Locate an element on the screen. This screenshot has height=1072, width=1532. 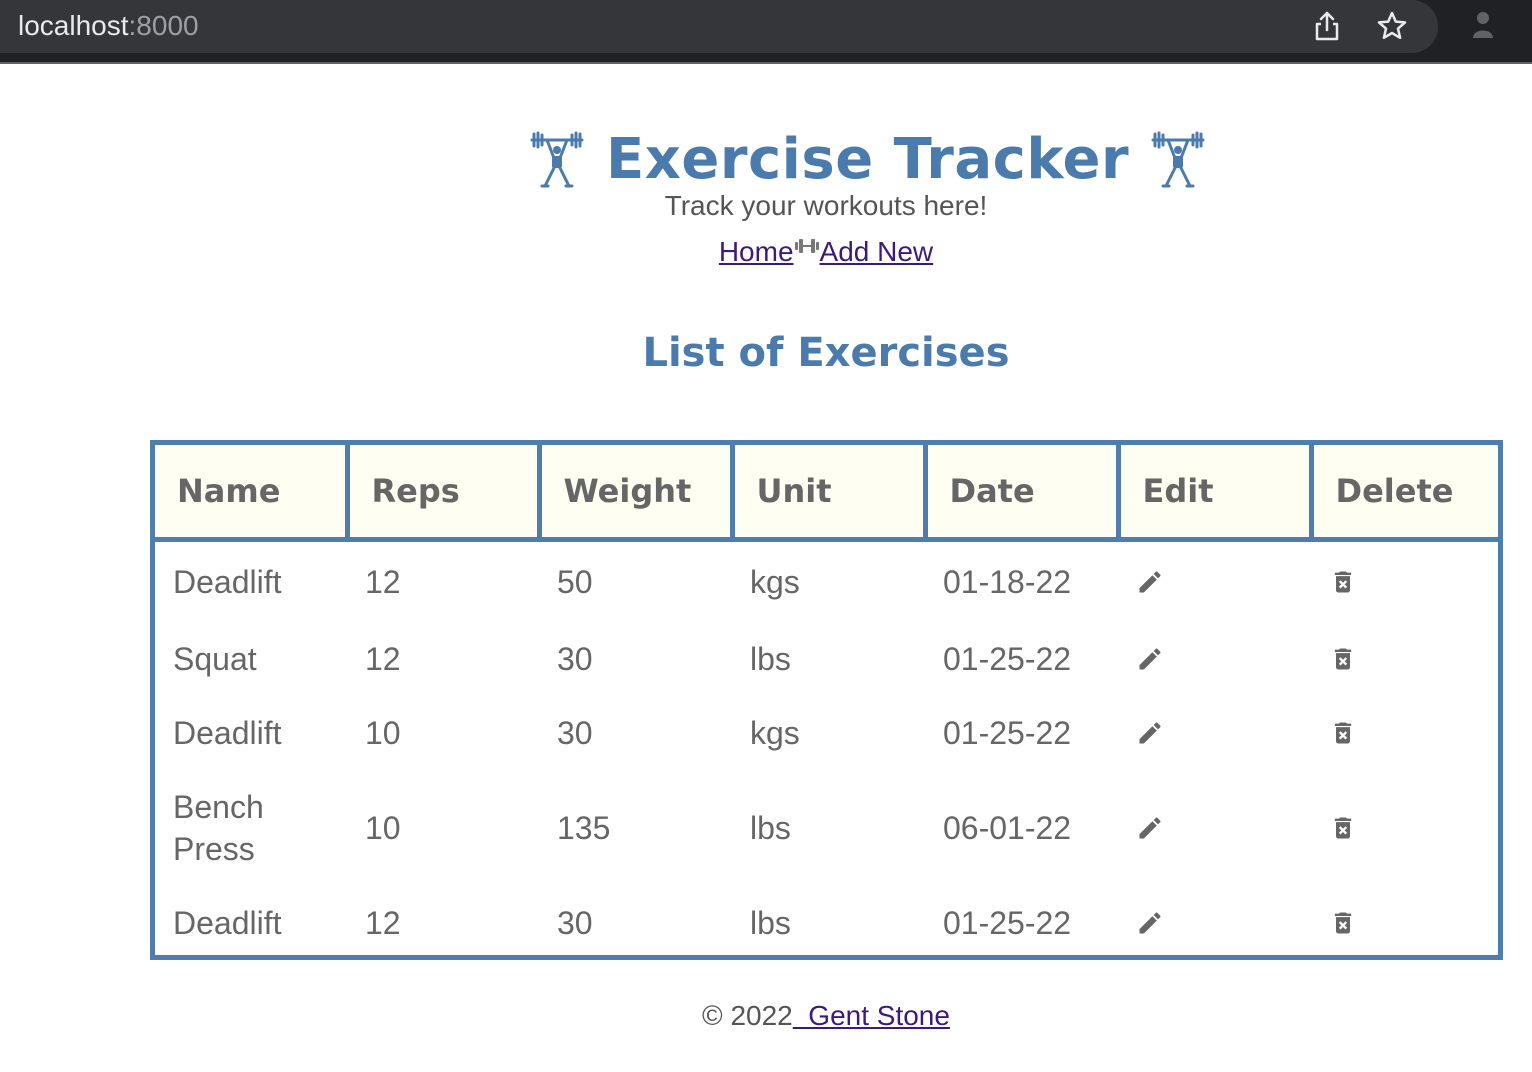
section-title: List of Exercises is located at coordinates (826, 353).